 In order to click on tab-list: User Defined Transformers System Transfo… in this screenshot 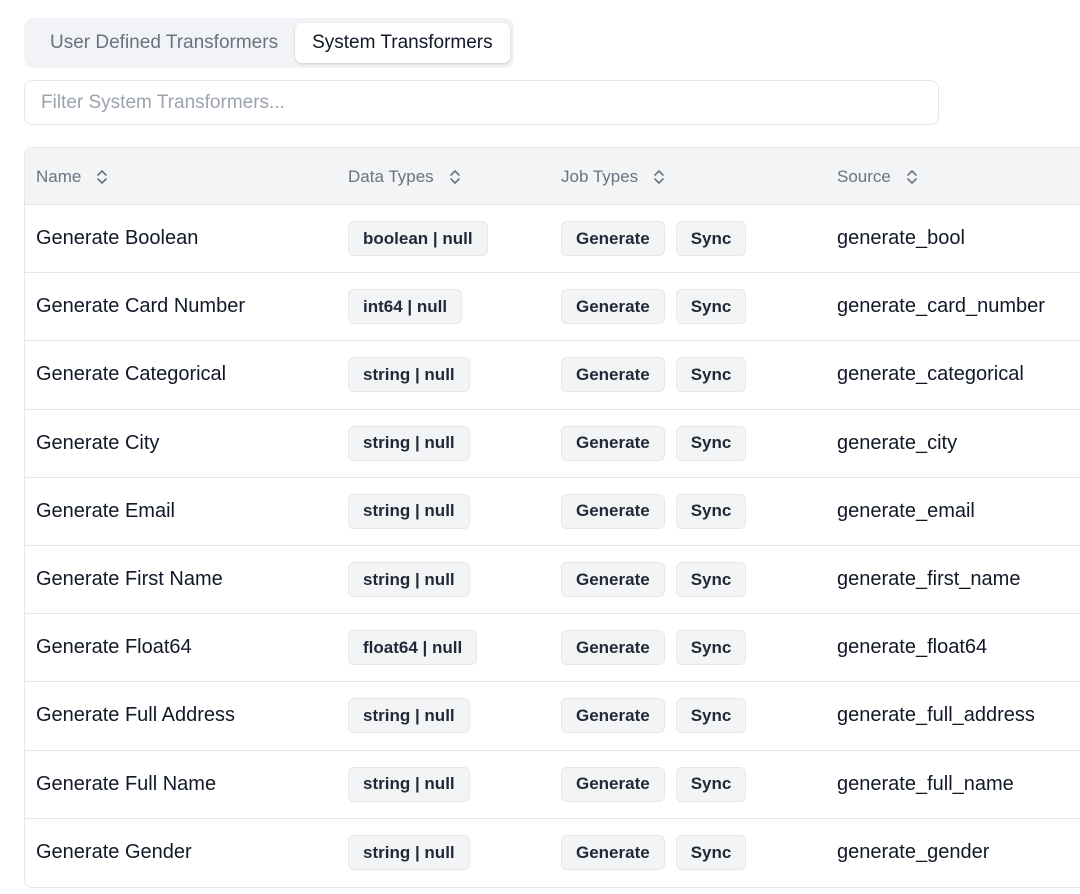, I will do `click(269, 43)`.